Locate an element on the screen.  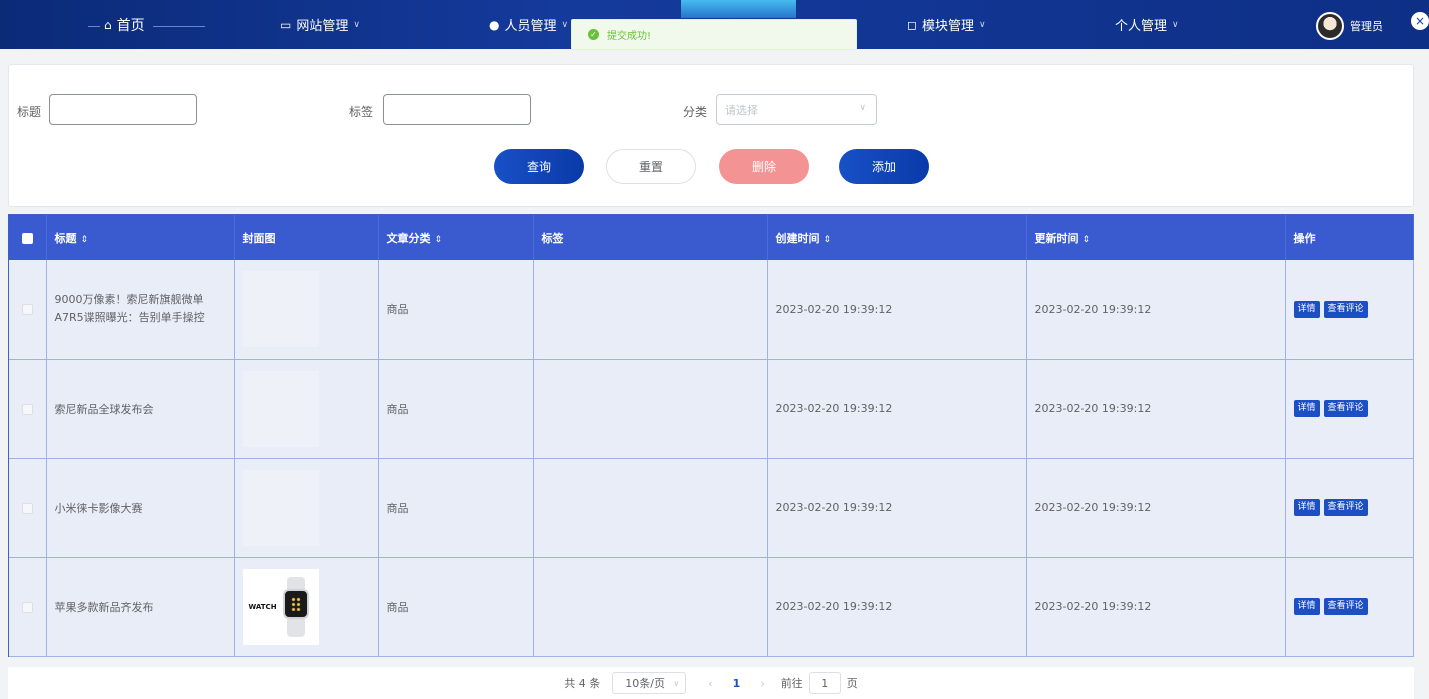
add-button: 添加 is located at coordinates (884, 166).